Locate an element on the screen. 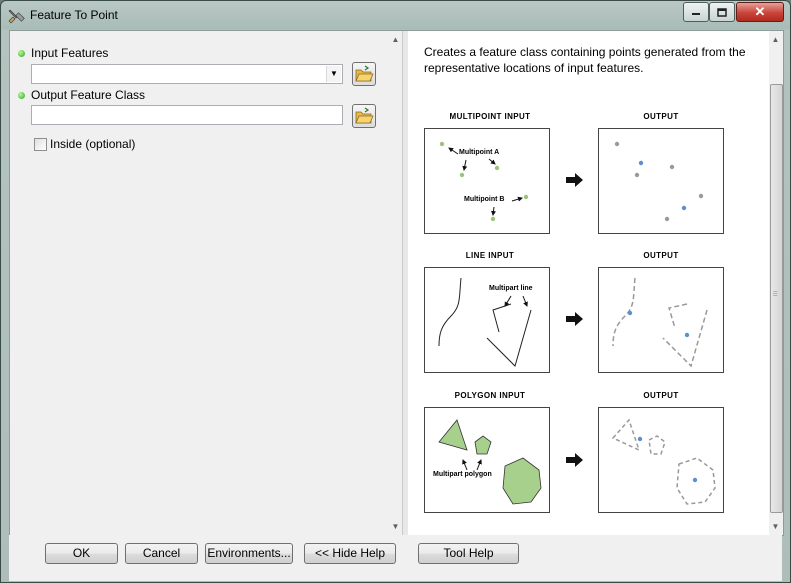 The width and height of the screenshot is (791, 583). multipoint-output-diagram is located at coordinates (661, 181).